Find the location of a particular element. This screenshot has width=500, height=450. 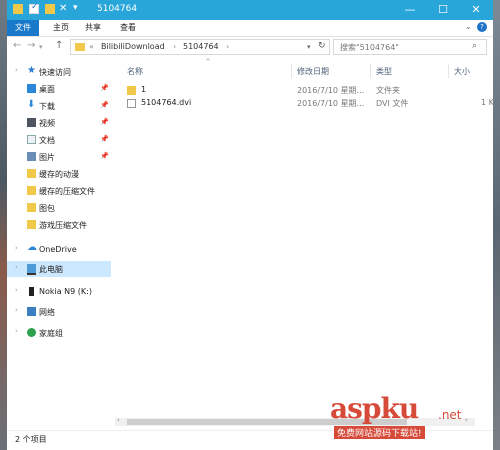

sidebar-item-cached-archives: 缓存的压缩文件 is located at coordinates (59, 191).